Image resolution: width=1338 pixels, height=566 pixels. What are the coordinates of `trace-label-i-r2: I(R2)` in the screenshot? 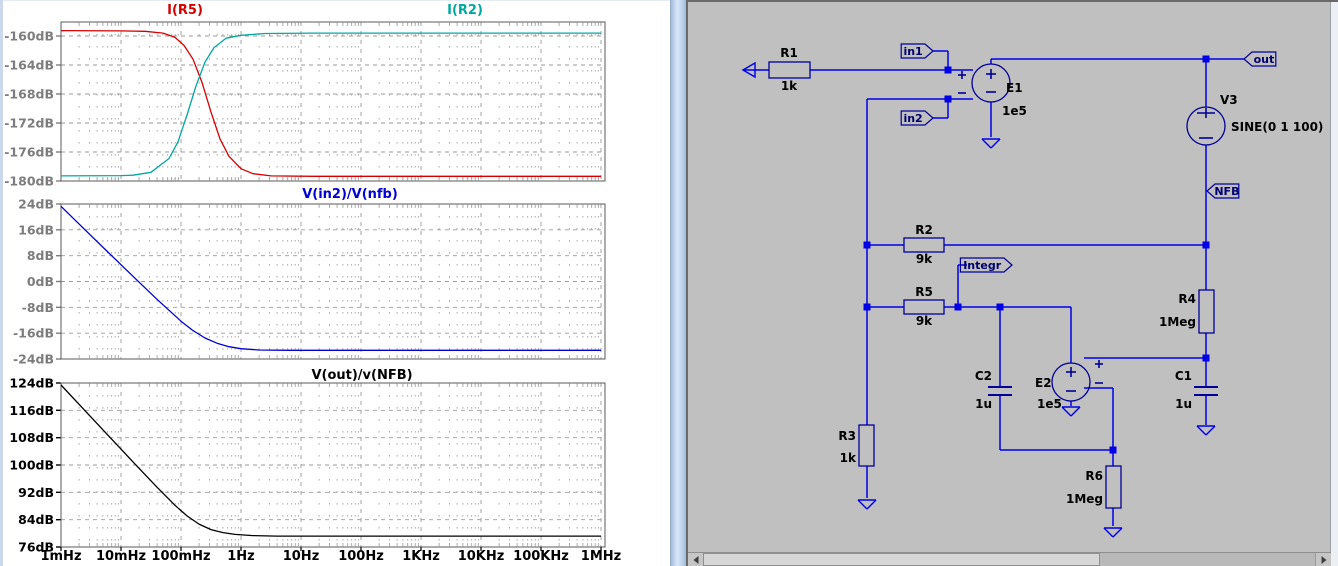 It's located at (465, 10).